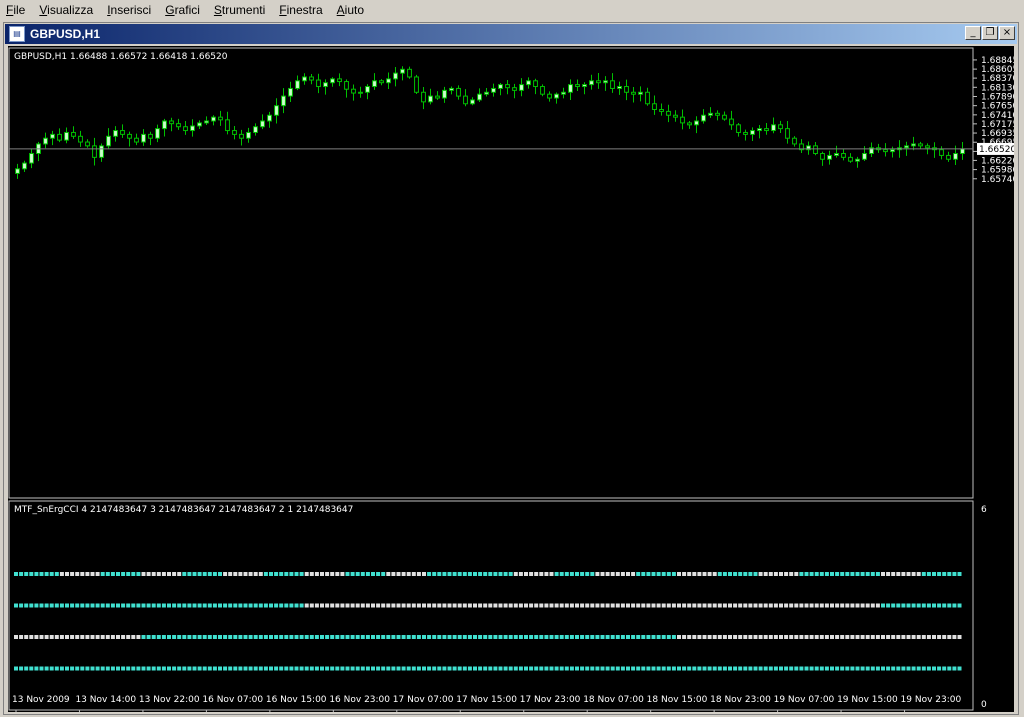  Describe the element at coordinates (296, 700) in the screenshot. I see `x-tick-label: 16 Nov 15:00` at that location.